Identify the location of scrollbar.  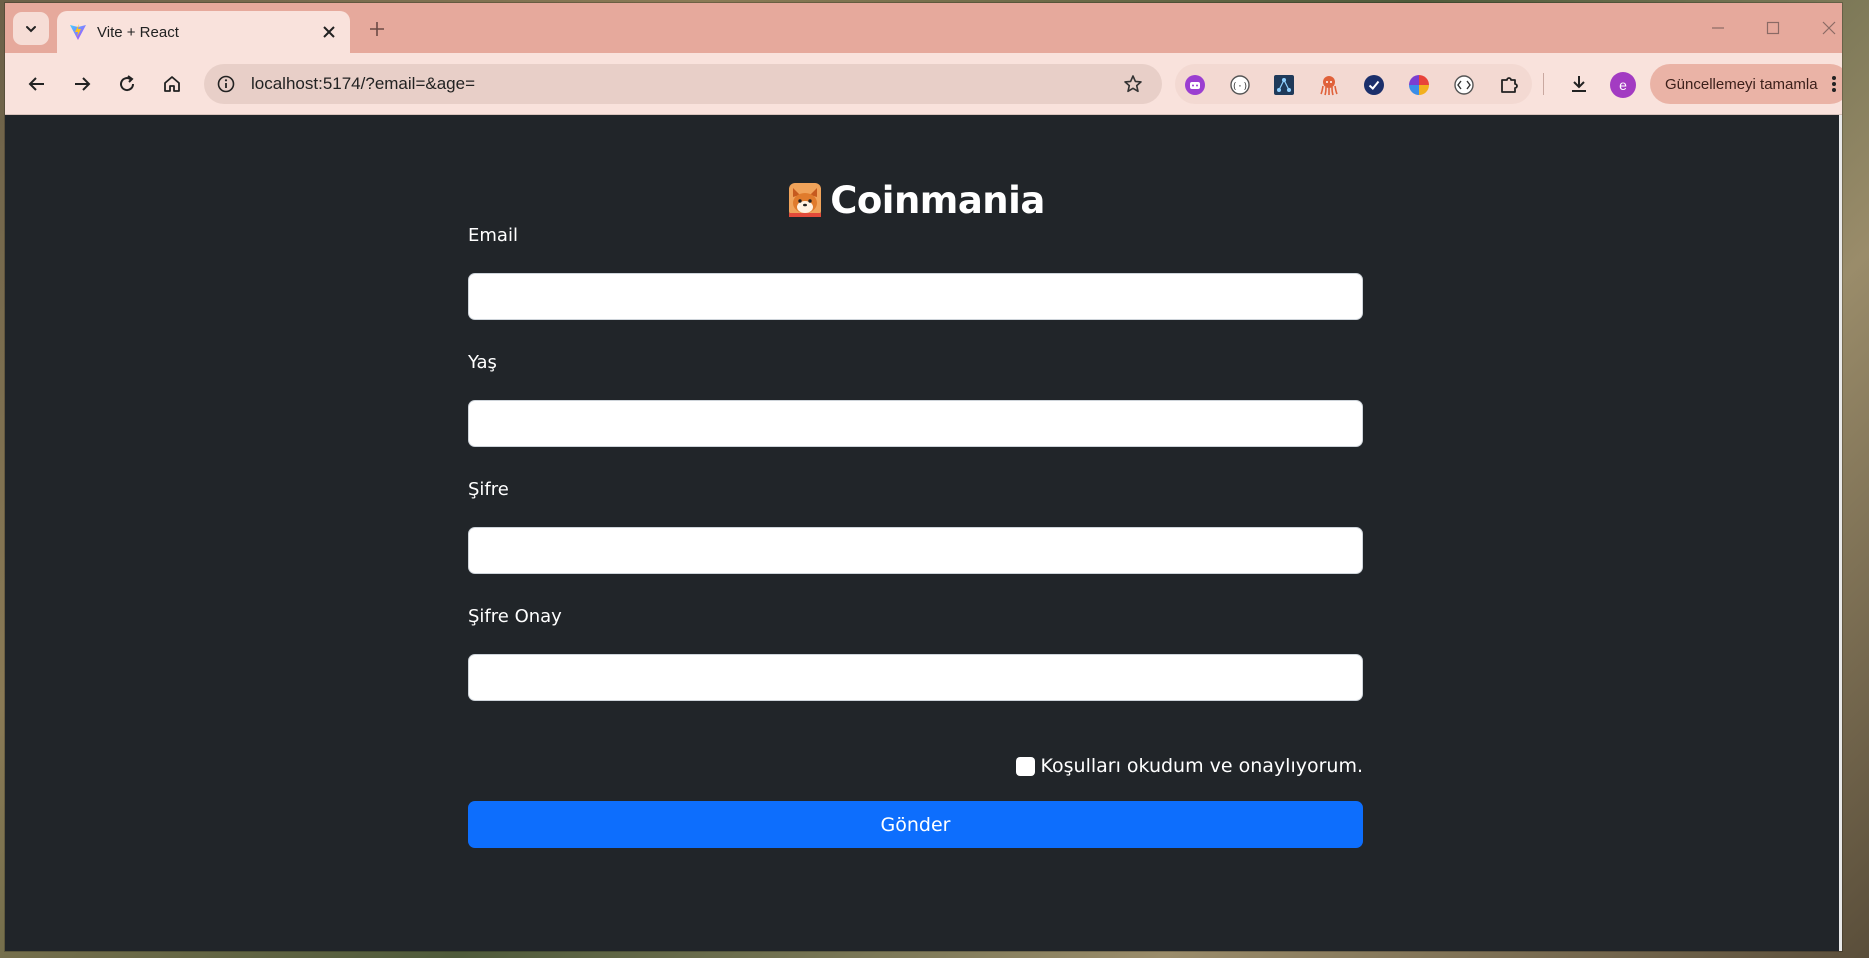
(1840, 533).